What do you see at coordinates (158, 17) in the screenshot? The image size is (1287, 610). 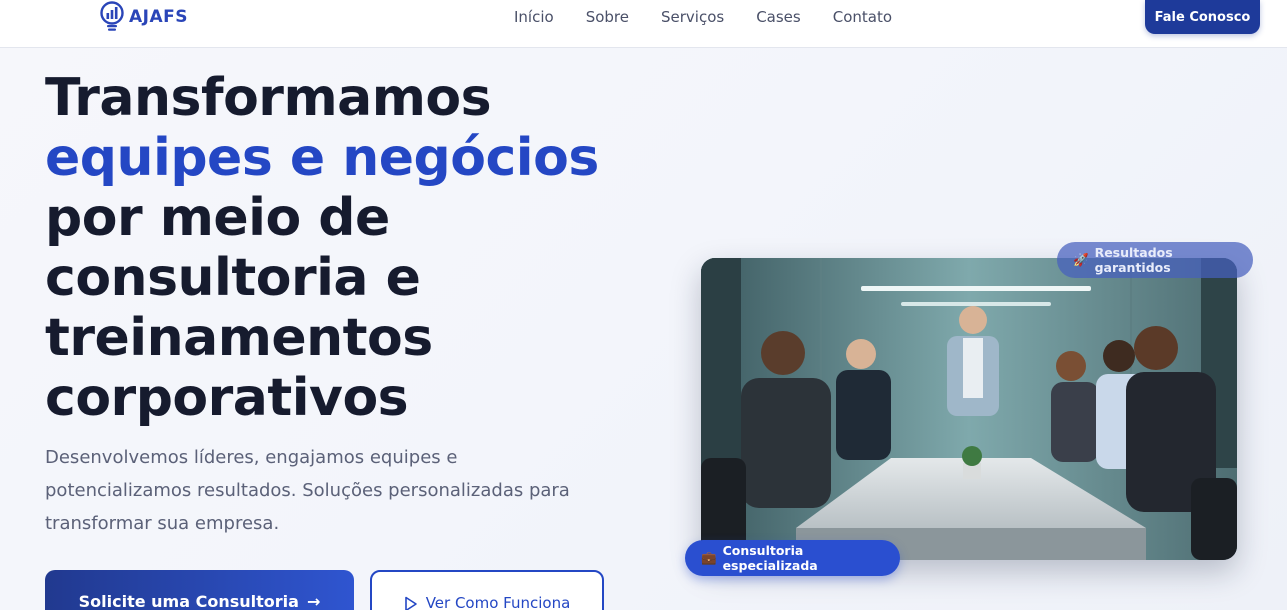 I see `brand-name: AJAFS` at bounding box center [158, 17].